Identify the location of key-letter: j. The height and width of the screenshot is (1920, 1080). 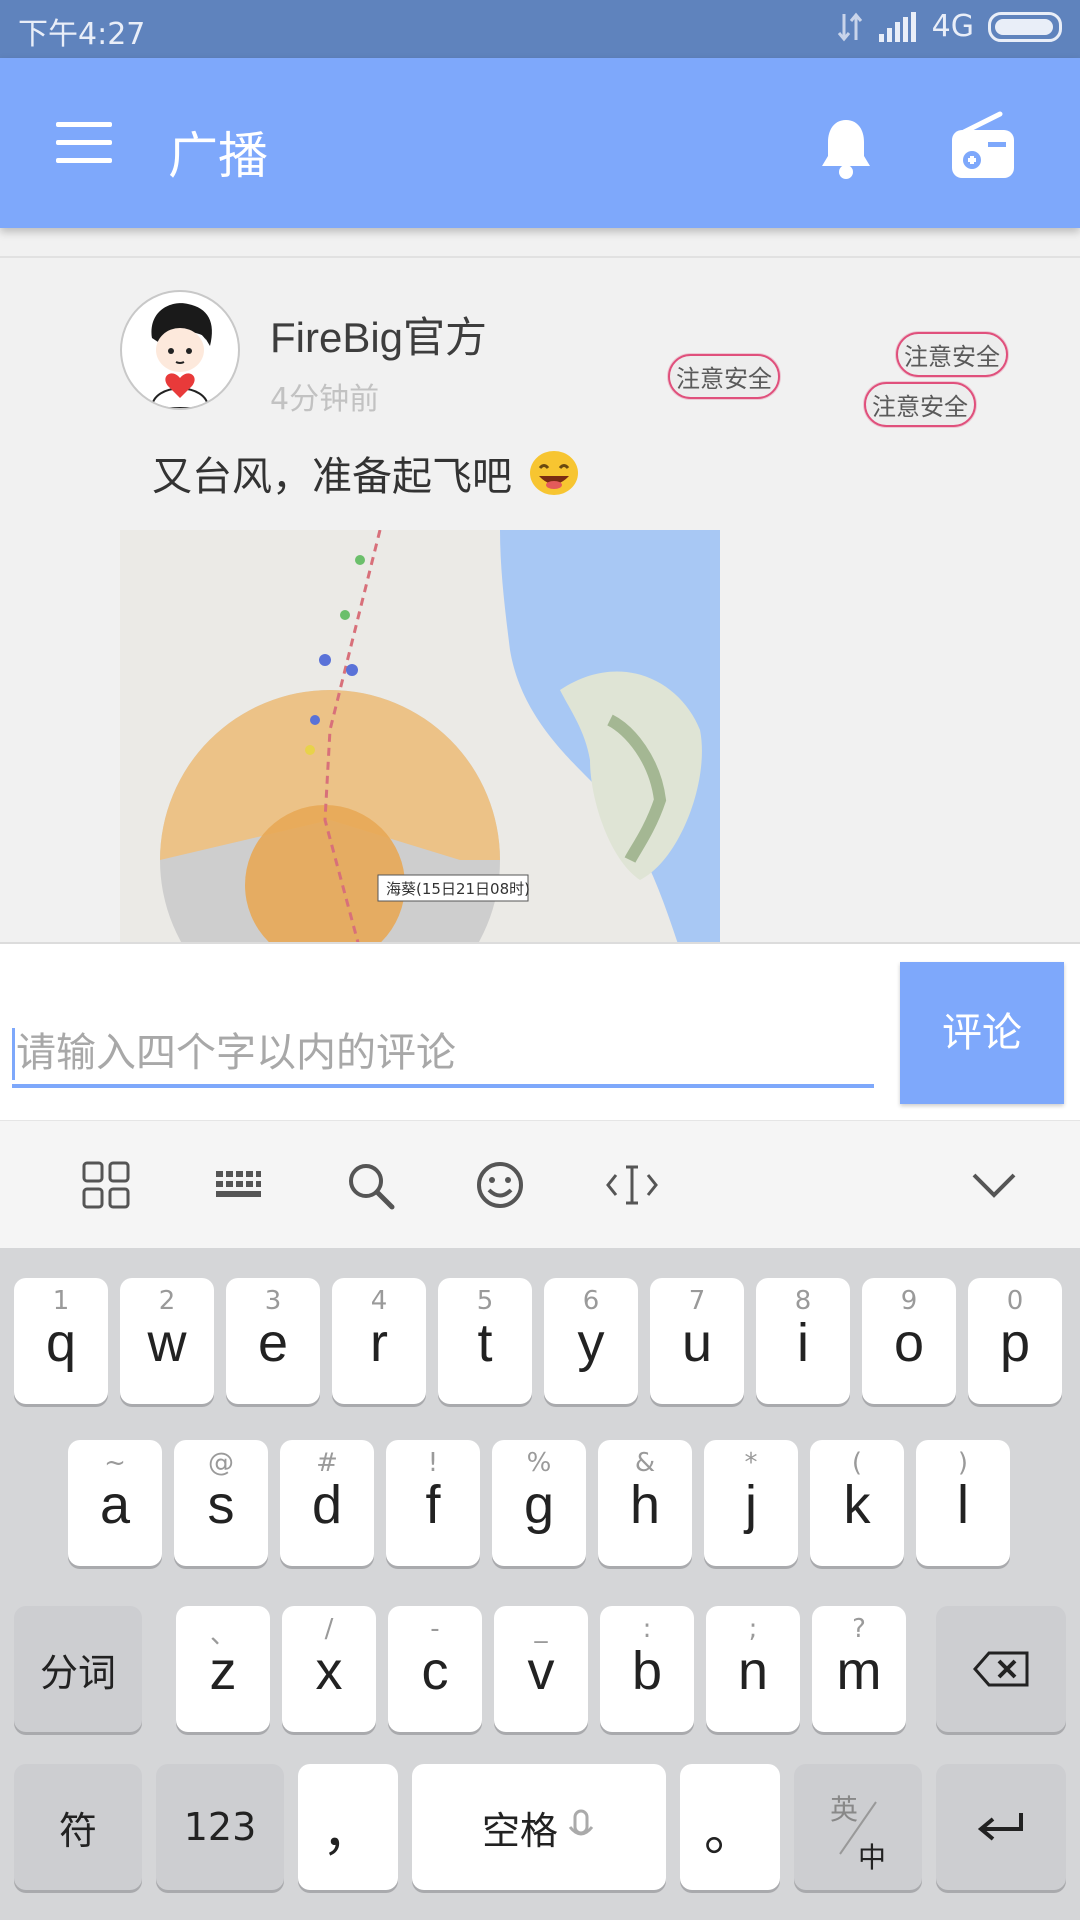
(751, 1505).